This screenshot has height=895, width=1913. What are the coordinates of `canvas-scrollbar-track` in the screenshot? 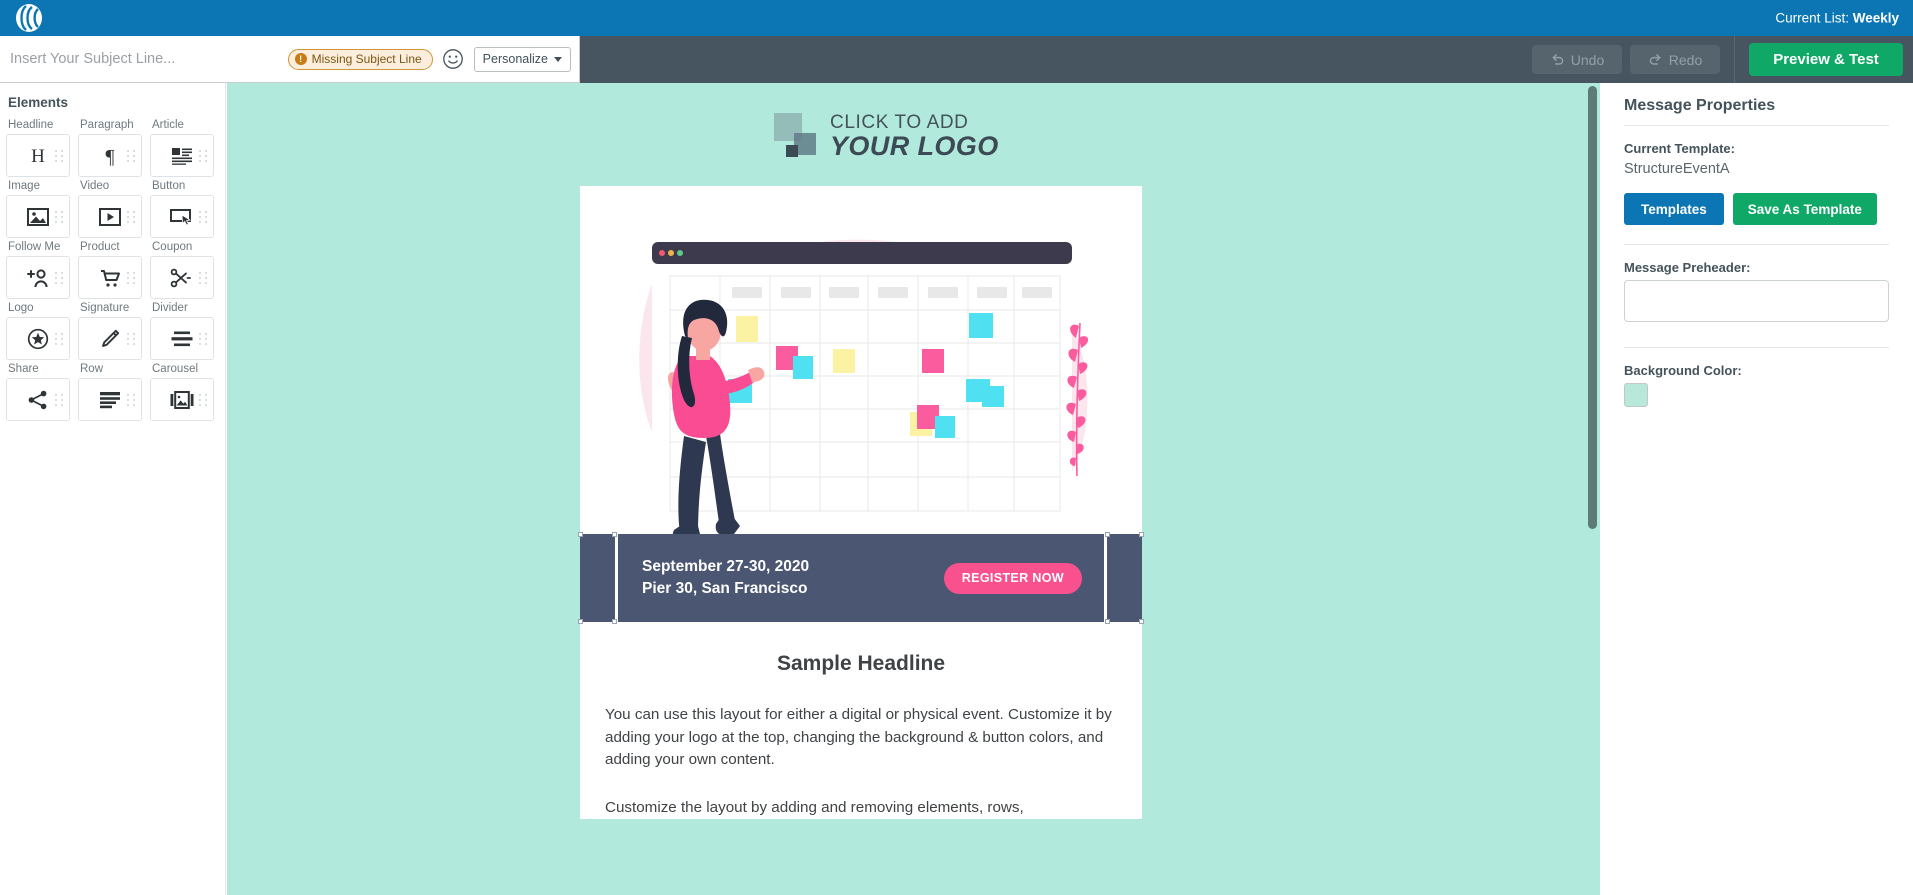 It's located at (1592, 489).